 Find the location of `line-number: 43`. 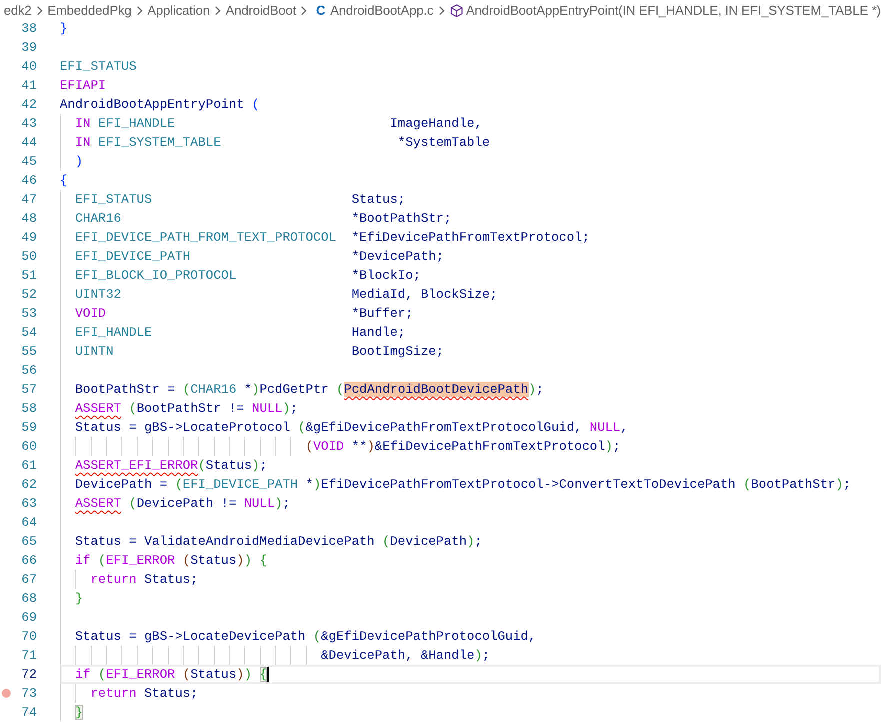

line-number: 43 is located at coordinates (28, 123).